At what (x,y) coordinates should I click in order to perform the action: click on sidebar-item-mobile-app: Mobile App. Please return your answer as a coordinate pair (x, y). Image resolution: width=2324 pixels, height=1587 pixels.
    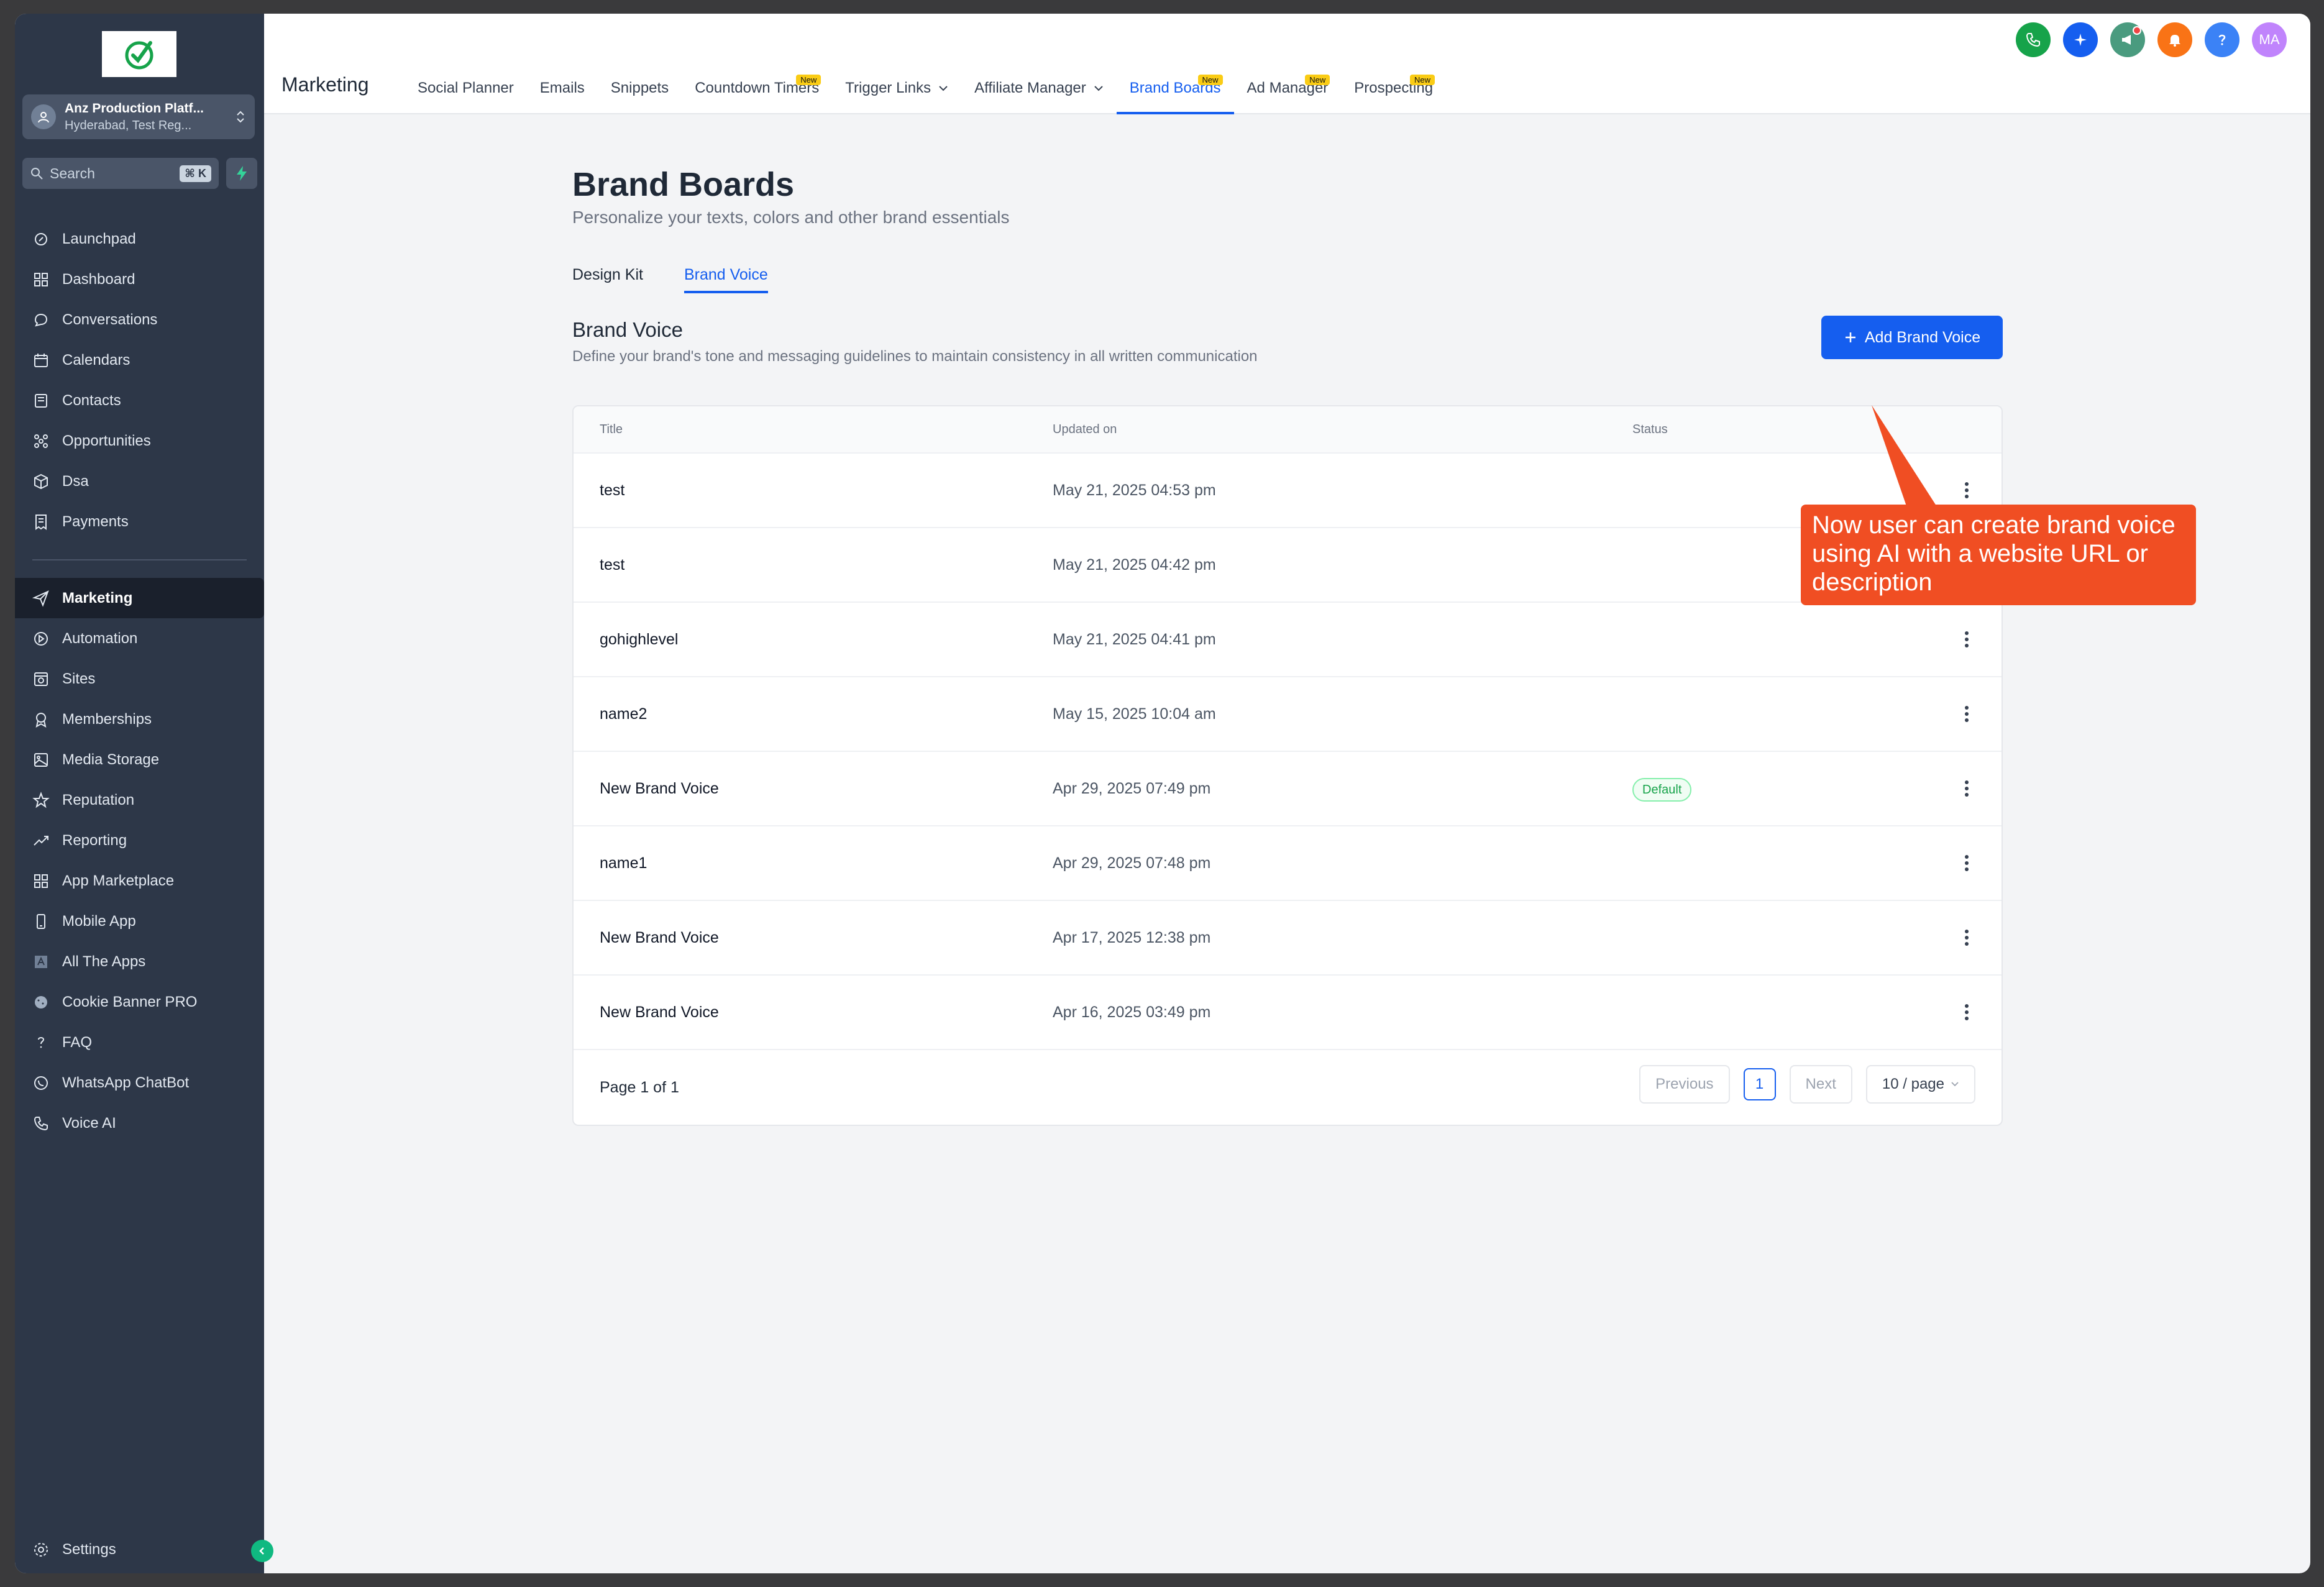
    Looking at the image, I should click on (139, 921).